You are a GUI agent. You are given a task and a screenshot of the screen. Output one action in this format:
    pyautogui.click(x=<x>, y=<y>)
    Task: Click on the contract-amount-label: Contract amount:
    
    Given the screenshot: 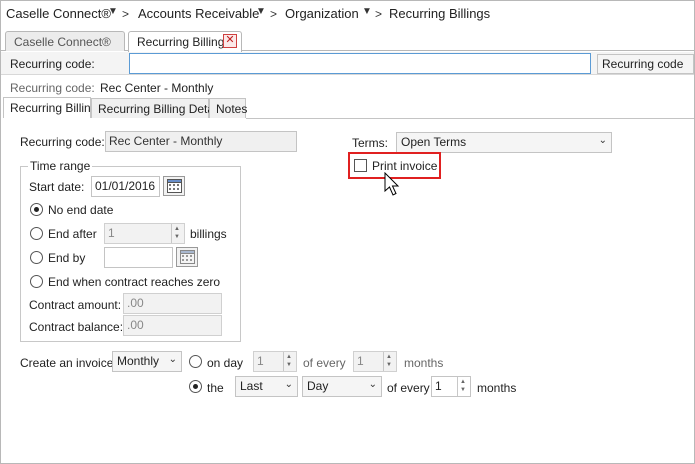 What is the action you would take?
    pyautogui.click(x=75, y=305)
    